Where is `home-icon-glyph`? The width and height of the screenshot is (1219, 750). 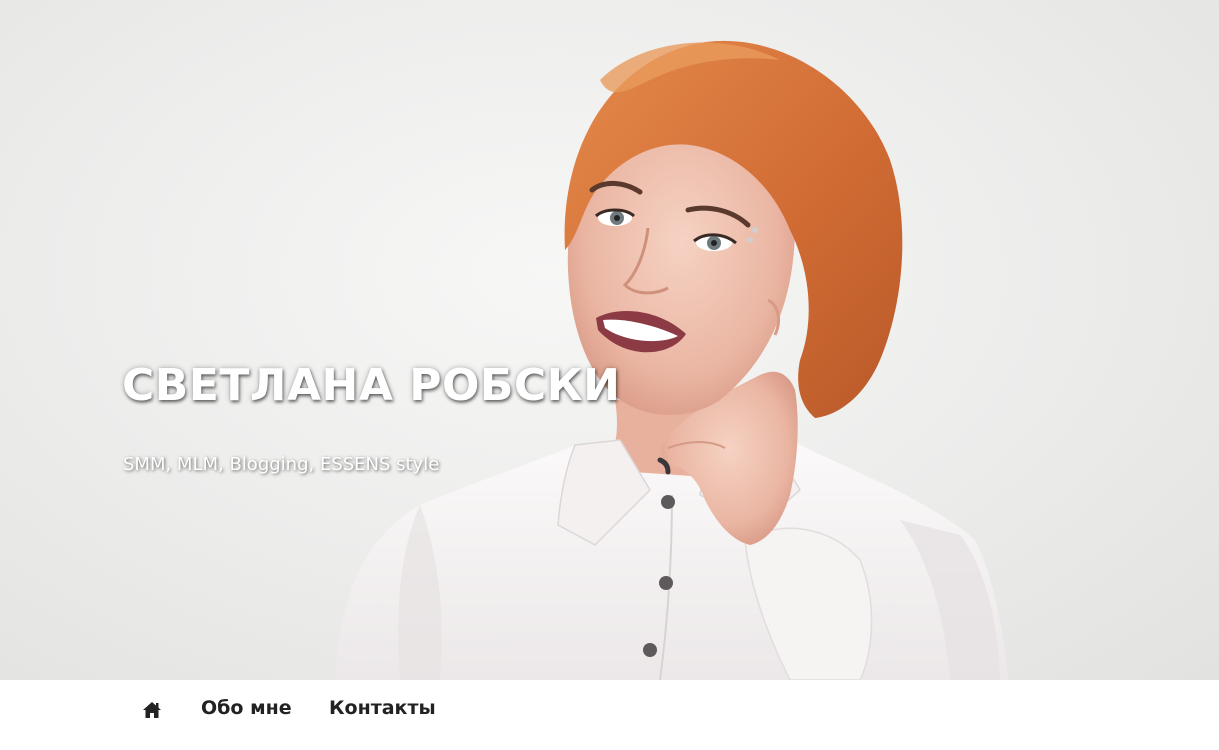
home-icon-glyph is located at coordinates (152, 710).